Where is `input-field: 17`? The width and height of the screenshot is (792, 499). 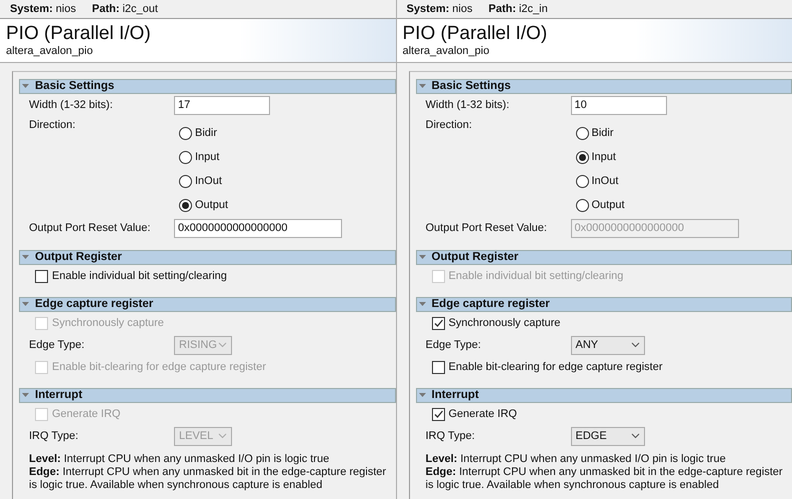
input-field: 17 is located at coordinates (222, 106).